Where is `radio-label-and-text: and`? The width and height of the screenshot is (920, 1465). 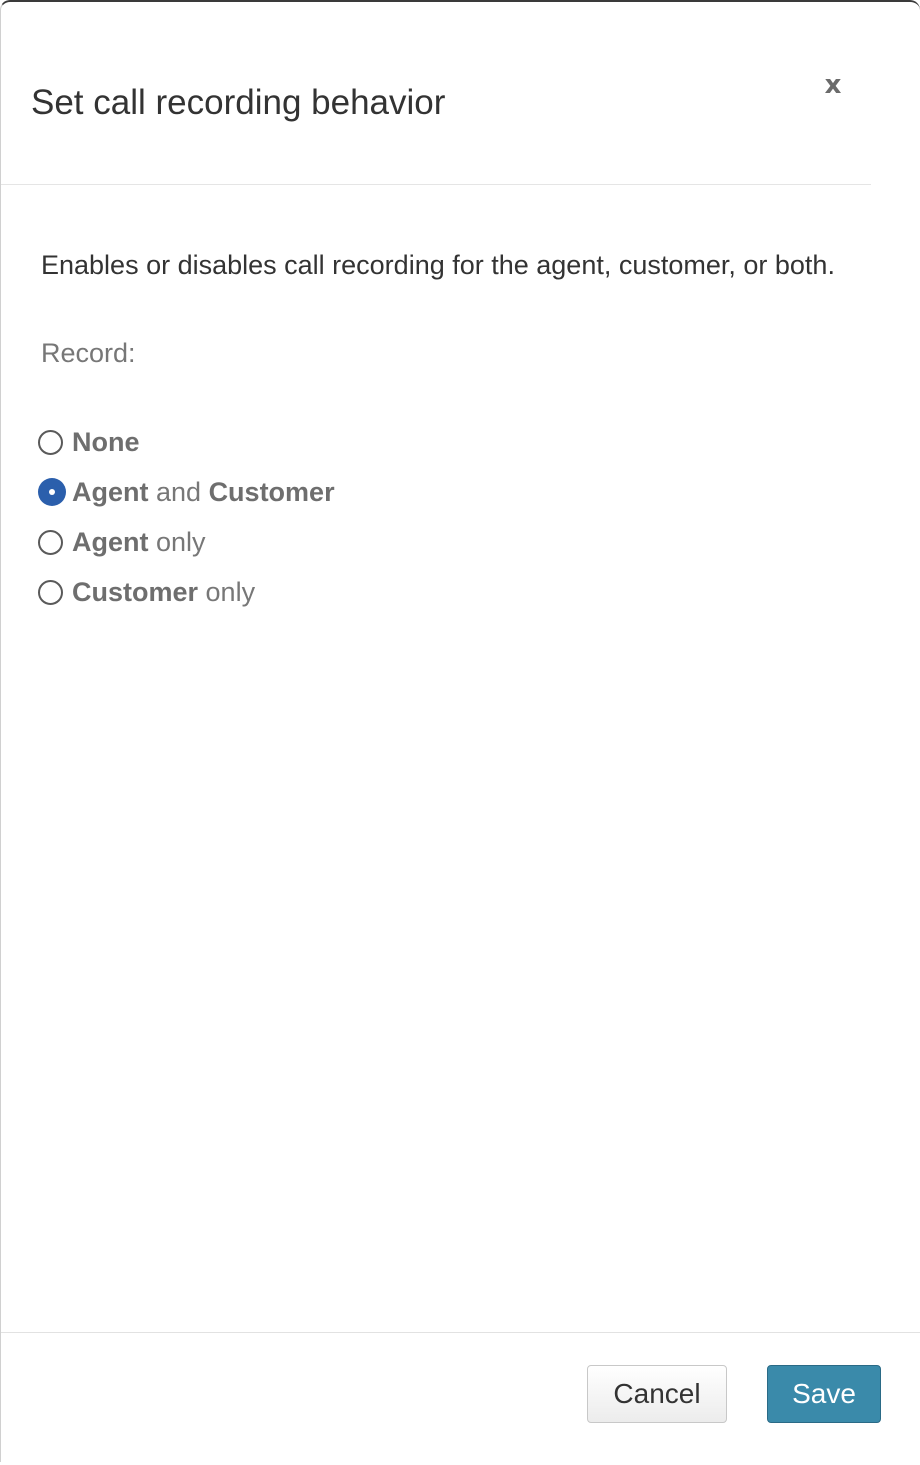 radio-label-and-text: and is located at coordinates (178, 491).